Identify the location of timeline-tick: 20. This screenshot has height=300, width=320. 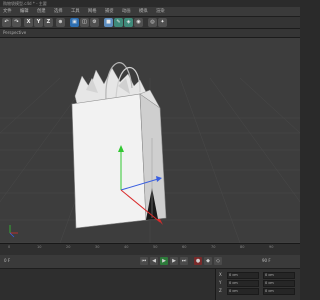
(68, 247).